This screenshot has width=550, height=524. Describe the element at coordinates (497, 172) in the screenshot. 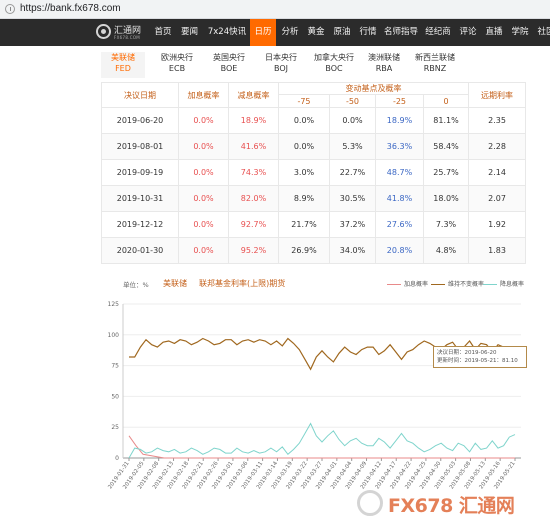

I see `cell-forward: 2.14` at that location.